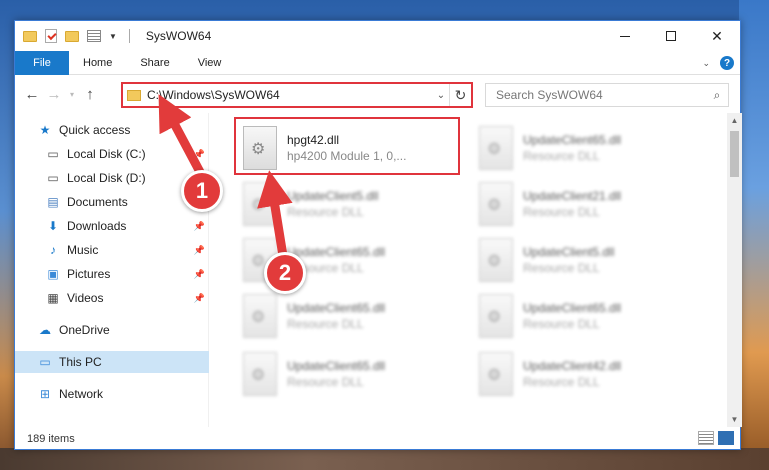 The width and height of the screenshot is (769, 470). I want to click on close-button: ✕, so click(717, 36).